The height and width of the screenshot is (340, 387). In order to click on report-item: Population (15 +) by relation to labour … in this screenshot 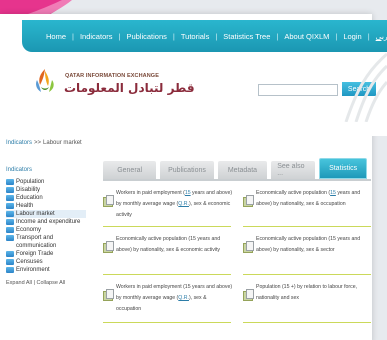, I will do `click(308, 298)`.